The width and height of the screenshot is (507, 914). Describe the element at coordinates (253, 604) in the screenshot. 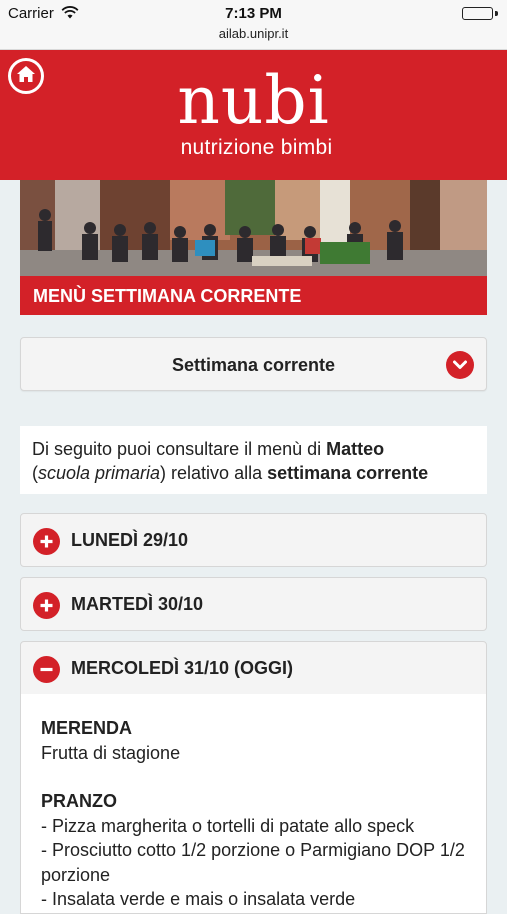

I see `day-toggle-tuesday: MARTEDÌ 30/10` at that location.